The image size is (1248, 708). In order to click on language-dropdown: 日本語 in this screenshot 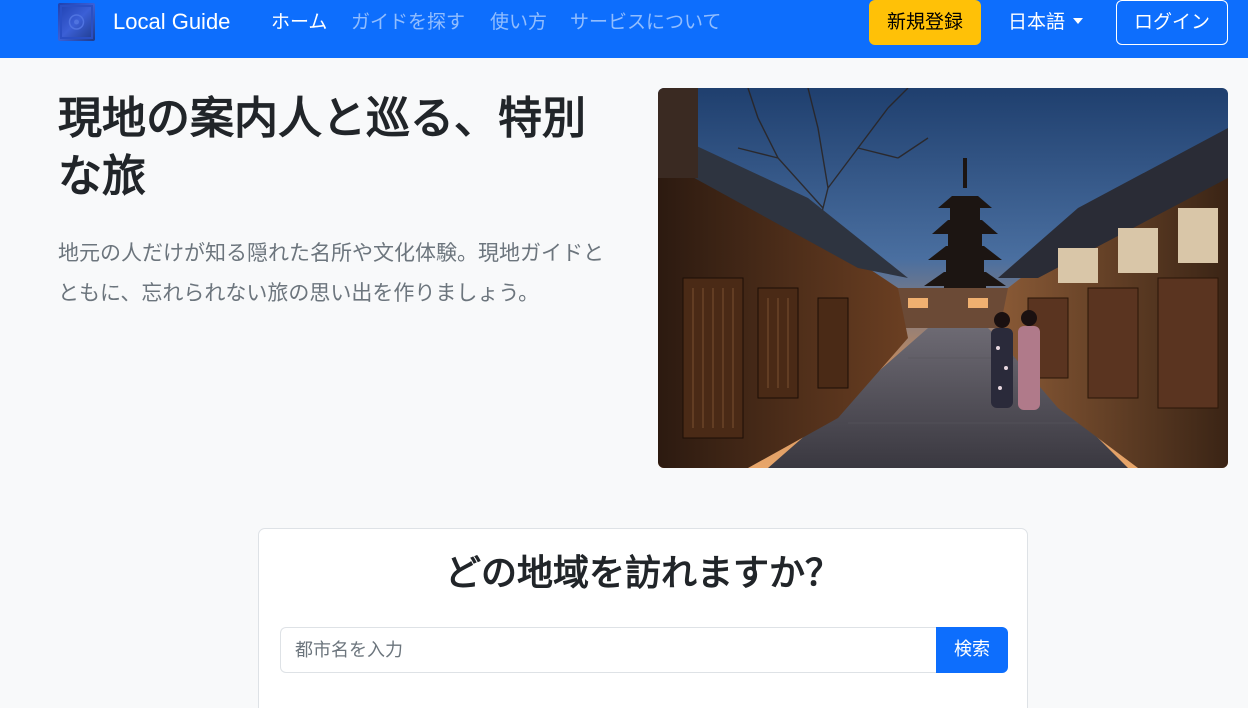, I will do `click(1046, 22)`.